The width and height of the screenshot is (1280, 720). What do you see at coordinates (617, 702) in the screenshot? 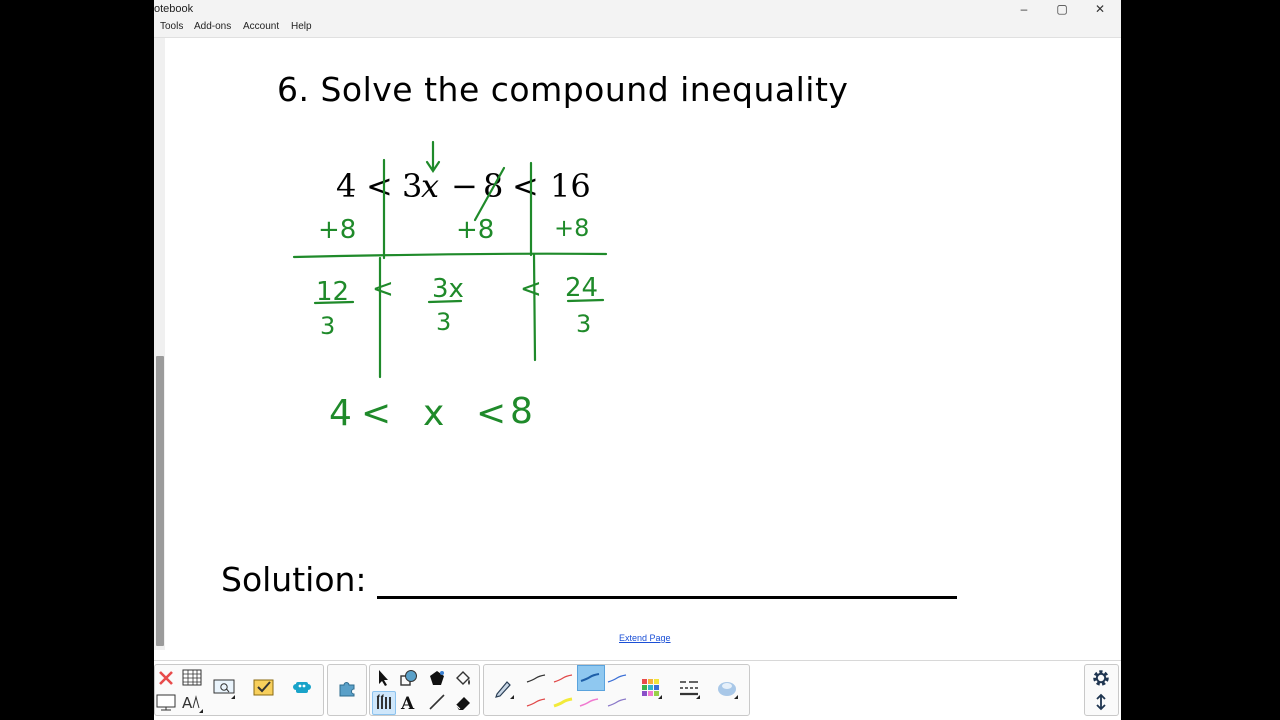
I see `pen-swatch-purple` at bounding box center [617, 702].